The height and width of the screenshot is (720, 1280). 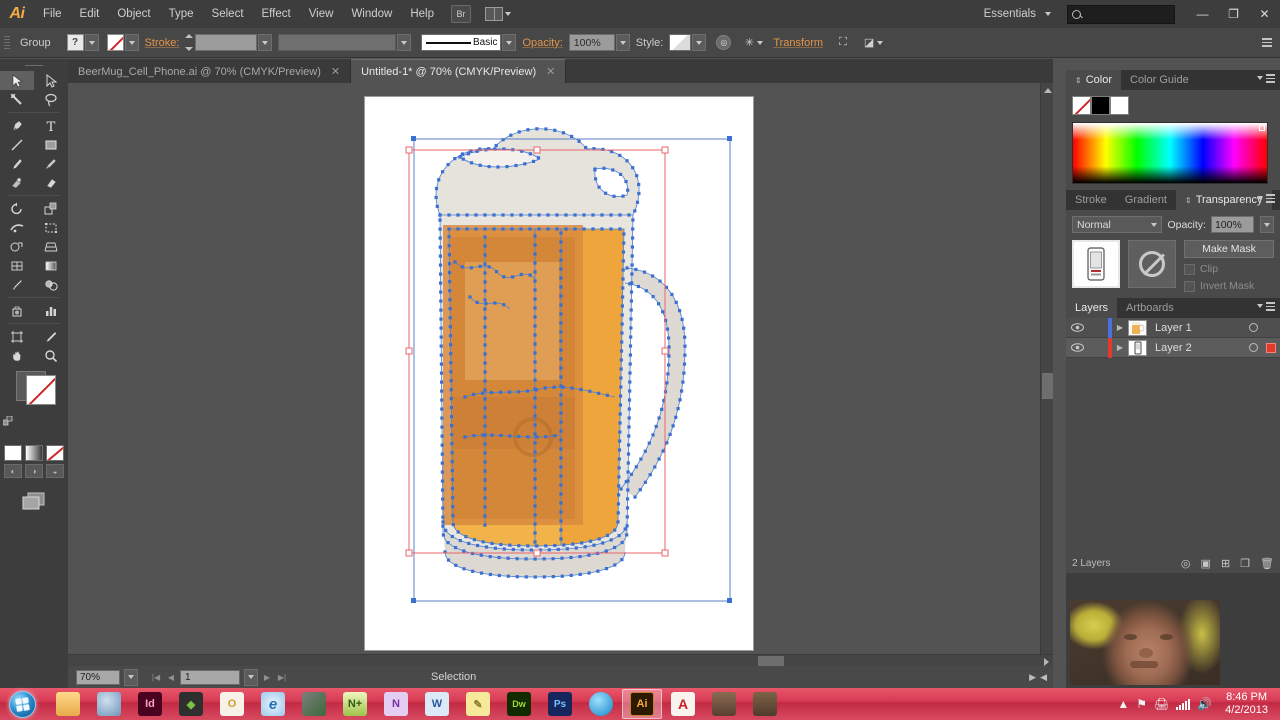 I want to click on taskbar-microsoft-outlook: O, so click(x=232, y=704).